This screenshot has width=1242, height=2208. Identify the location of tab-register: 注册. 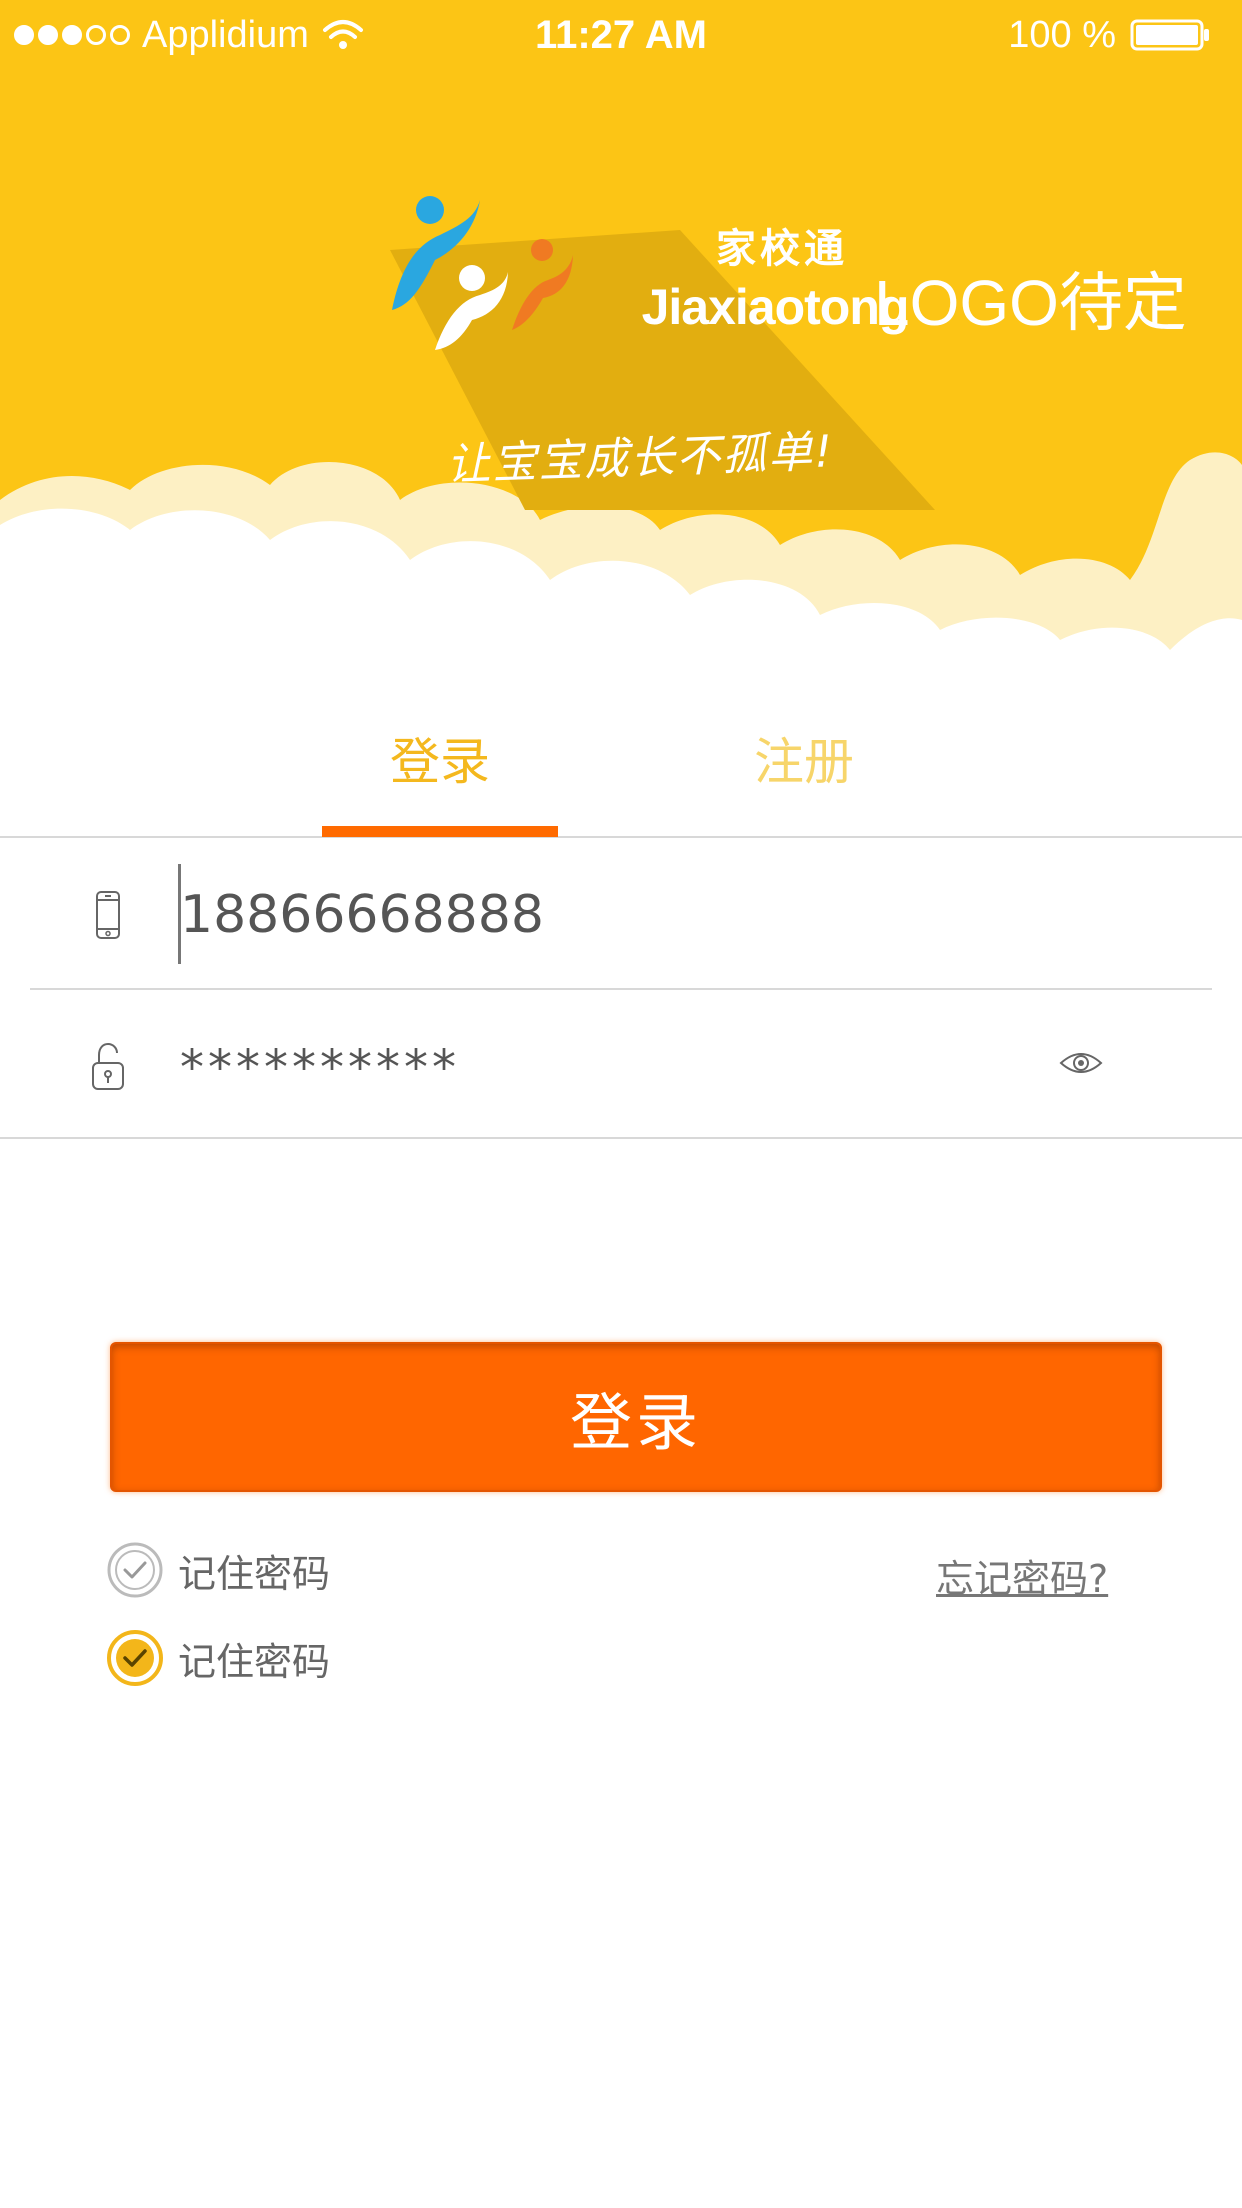
(804, 758).